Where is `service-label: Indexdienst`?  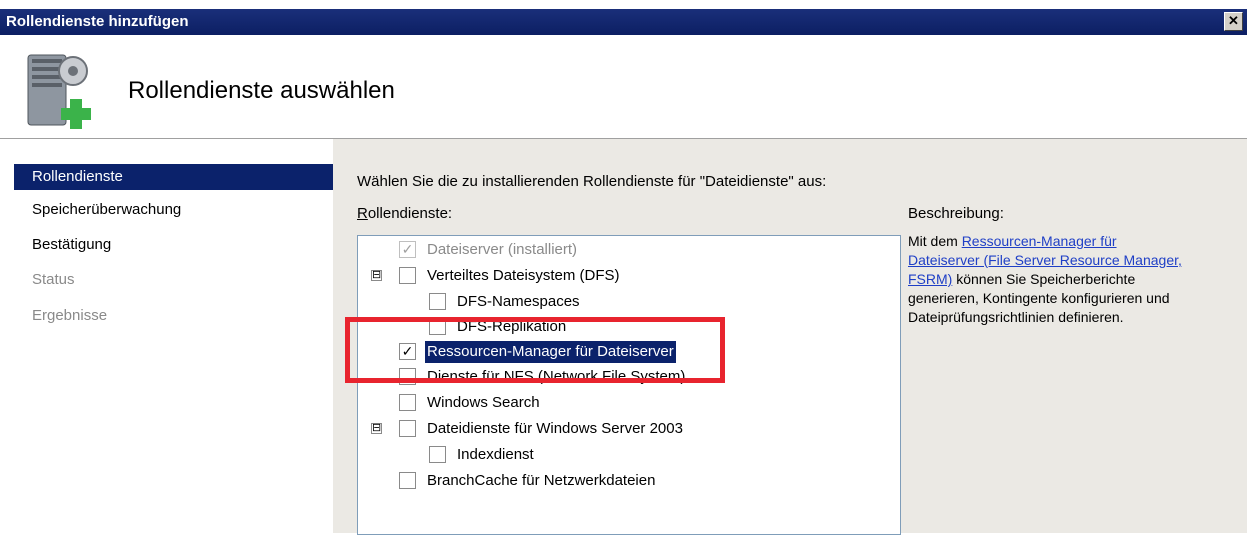
service-label: Indexdienst is located at coordinates (495, 454).